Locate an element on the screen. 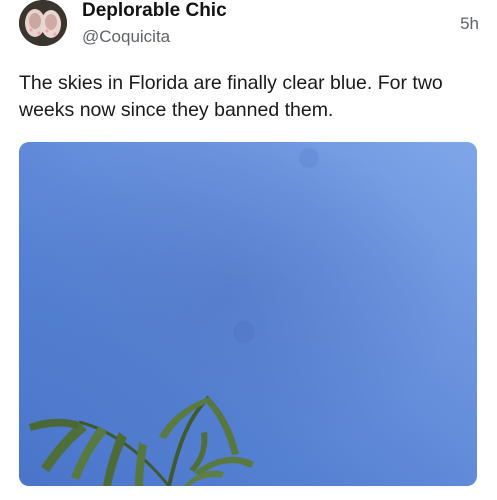  author-handle: @Coquicita is located at coordinates (126, 37).